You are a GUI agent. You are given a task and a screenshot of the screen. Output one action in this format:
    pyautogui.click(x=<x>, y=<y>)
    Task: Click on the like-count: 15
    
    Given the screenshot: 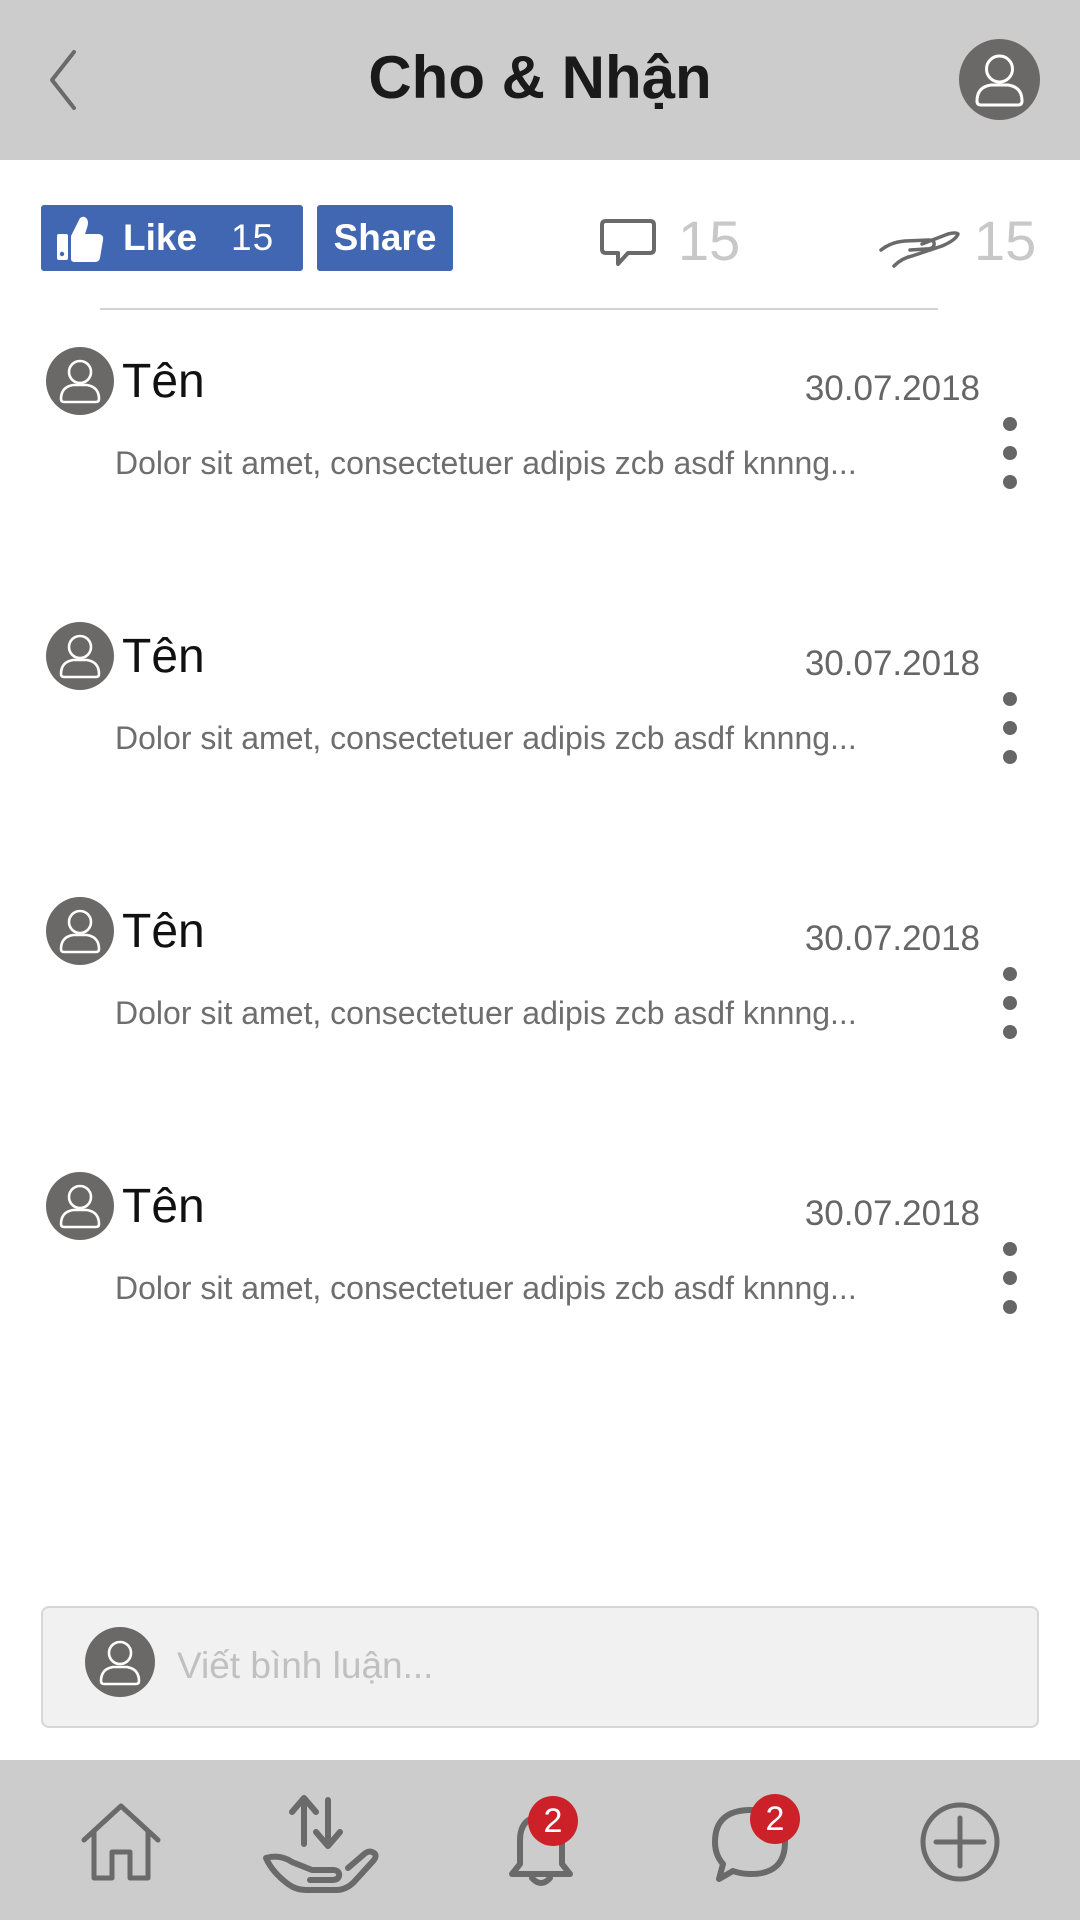 What is the action you would take?
    pyautogui.click(x=253, y=237)
    